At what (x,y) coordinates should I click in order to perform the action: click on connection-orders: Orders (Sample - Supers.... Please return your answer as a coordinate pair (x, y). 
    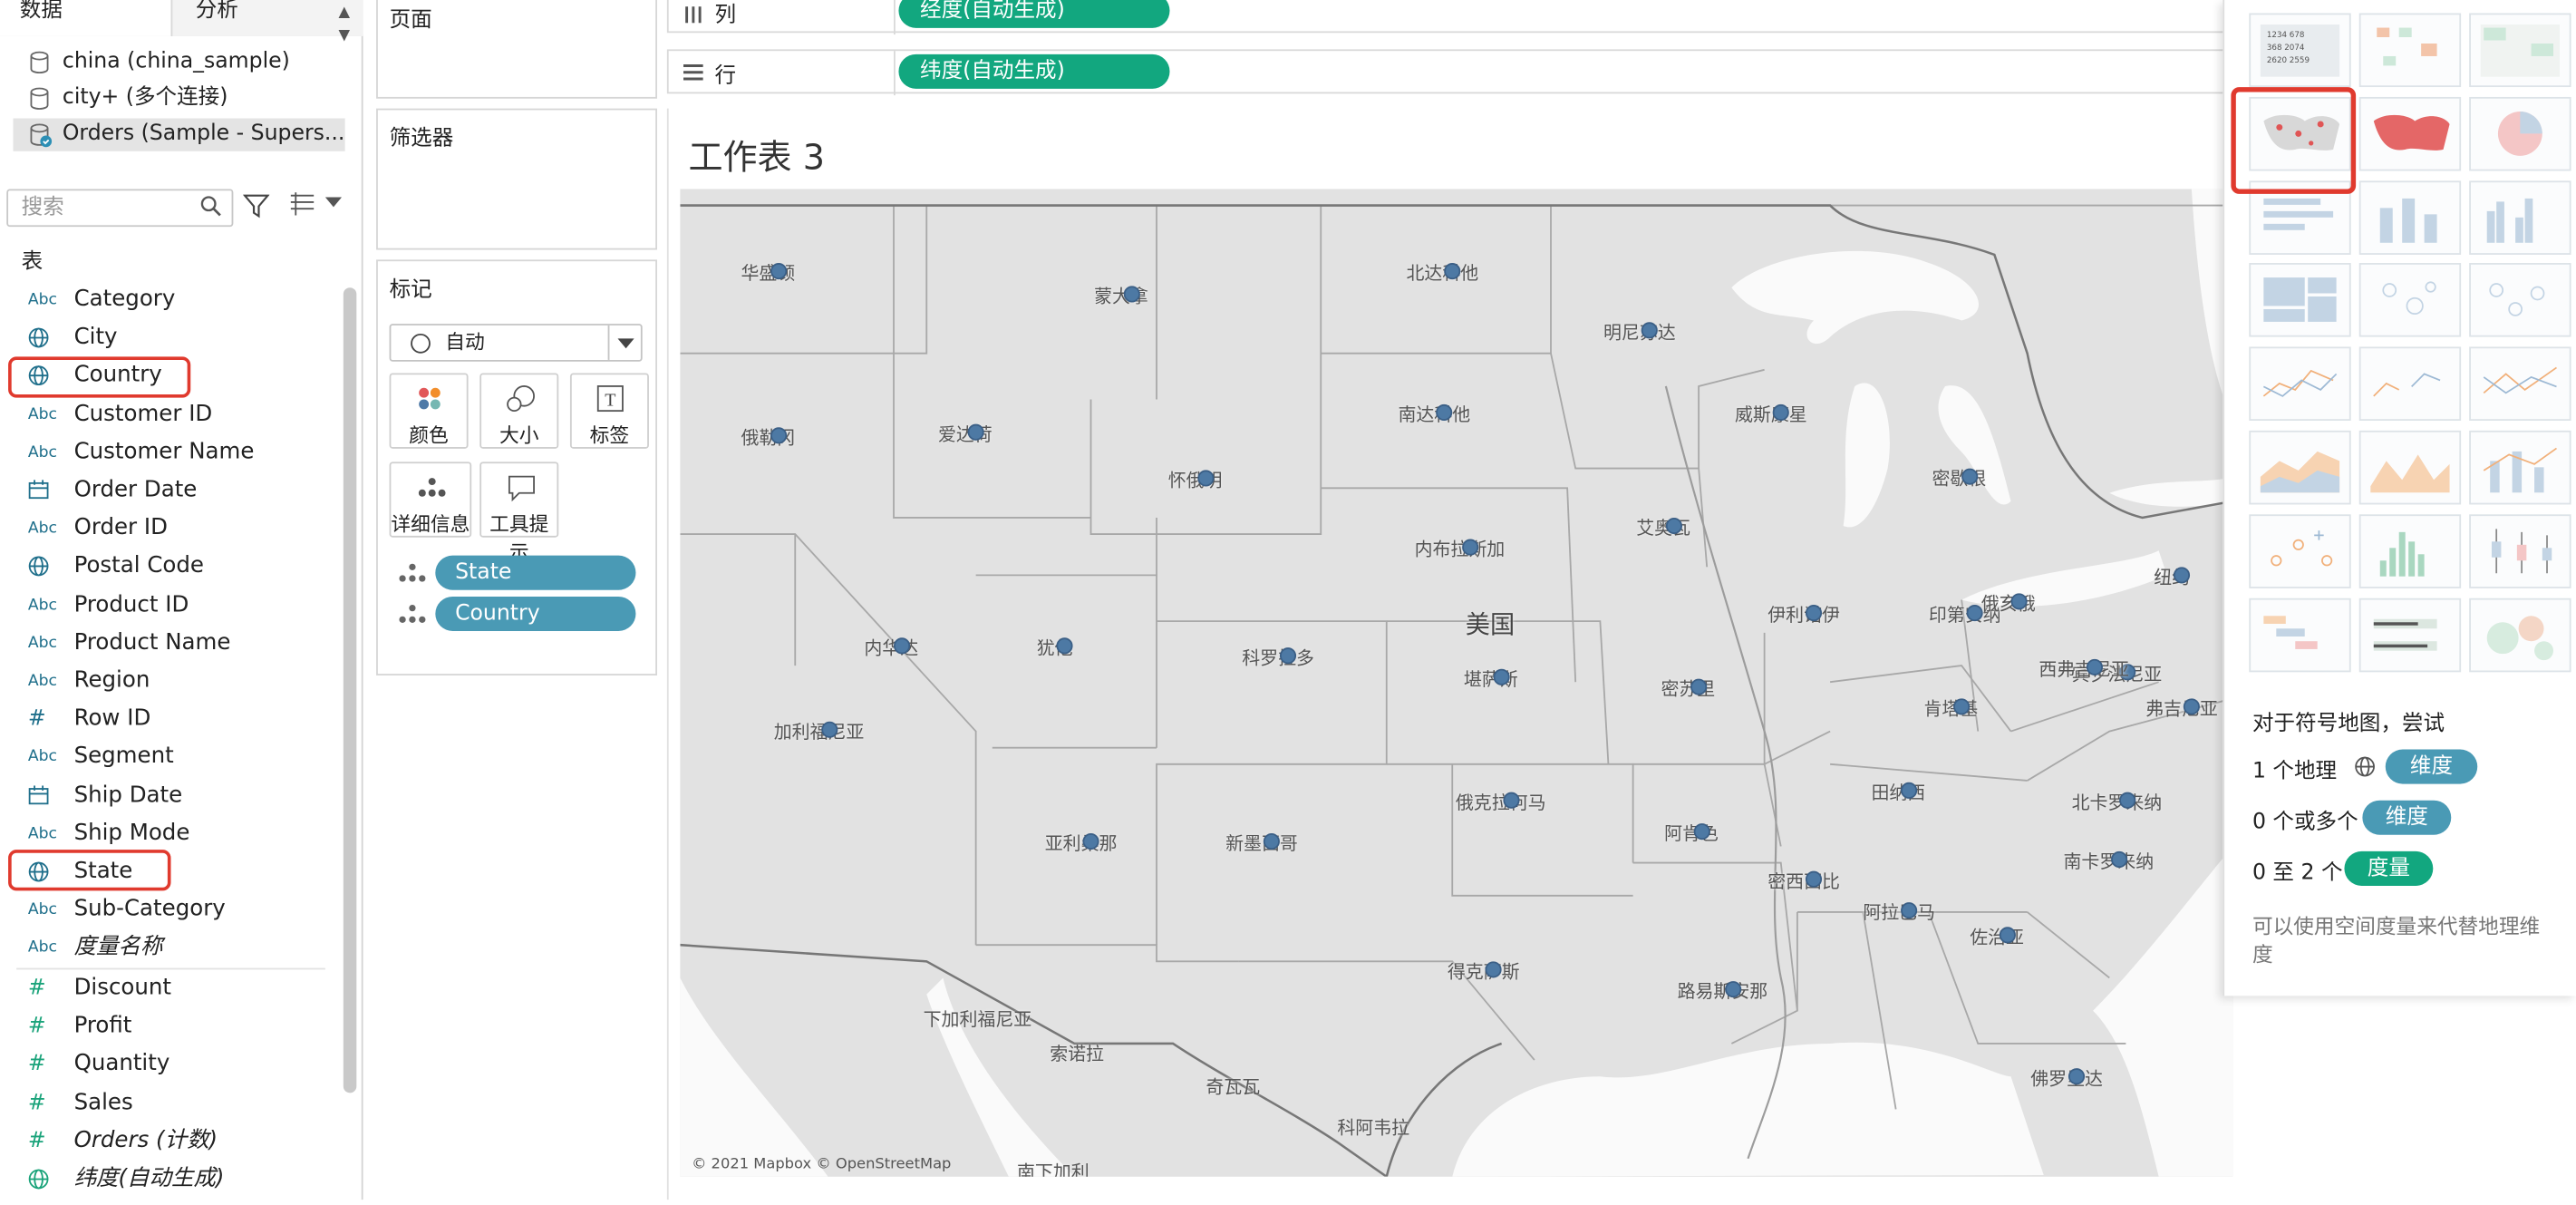
    Looking at the image, I should click on (179, 134).